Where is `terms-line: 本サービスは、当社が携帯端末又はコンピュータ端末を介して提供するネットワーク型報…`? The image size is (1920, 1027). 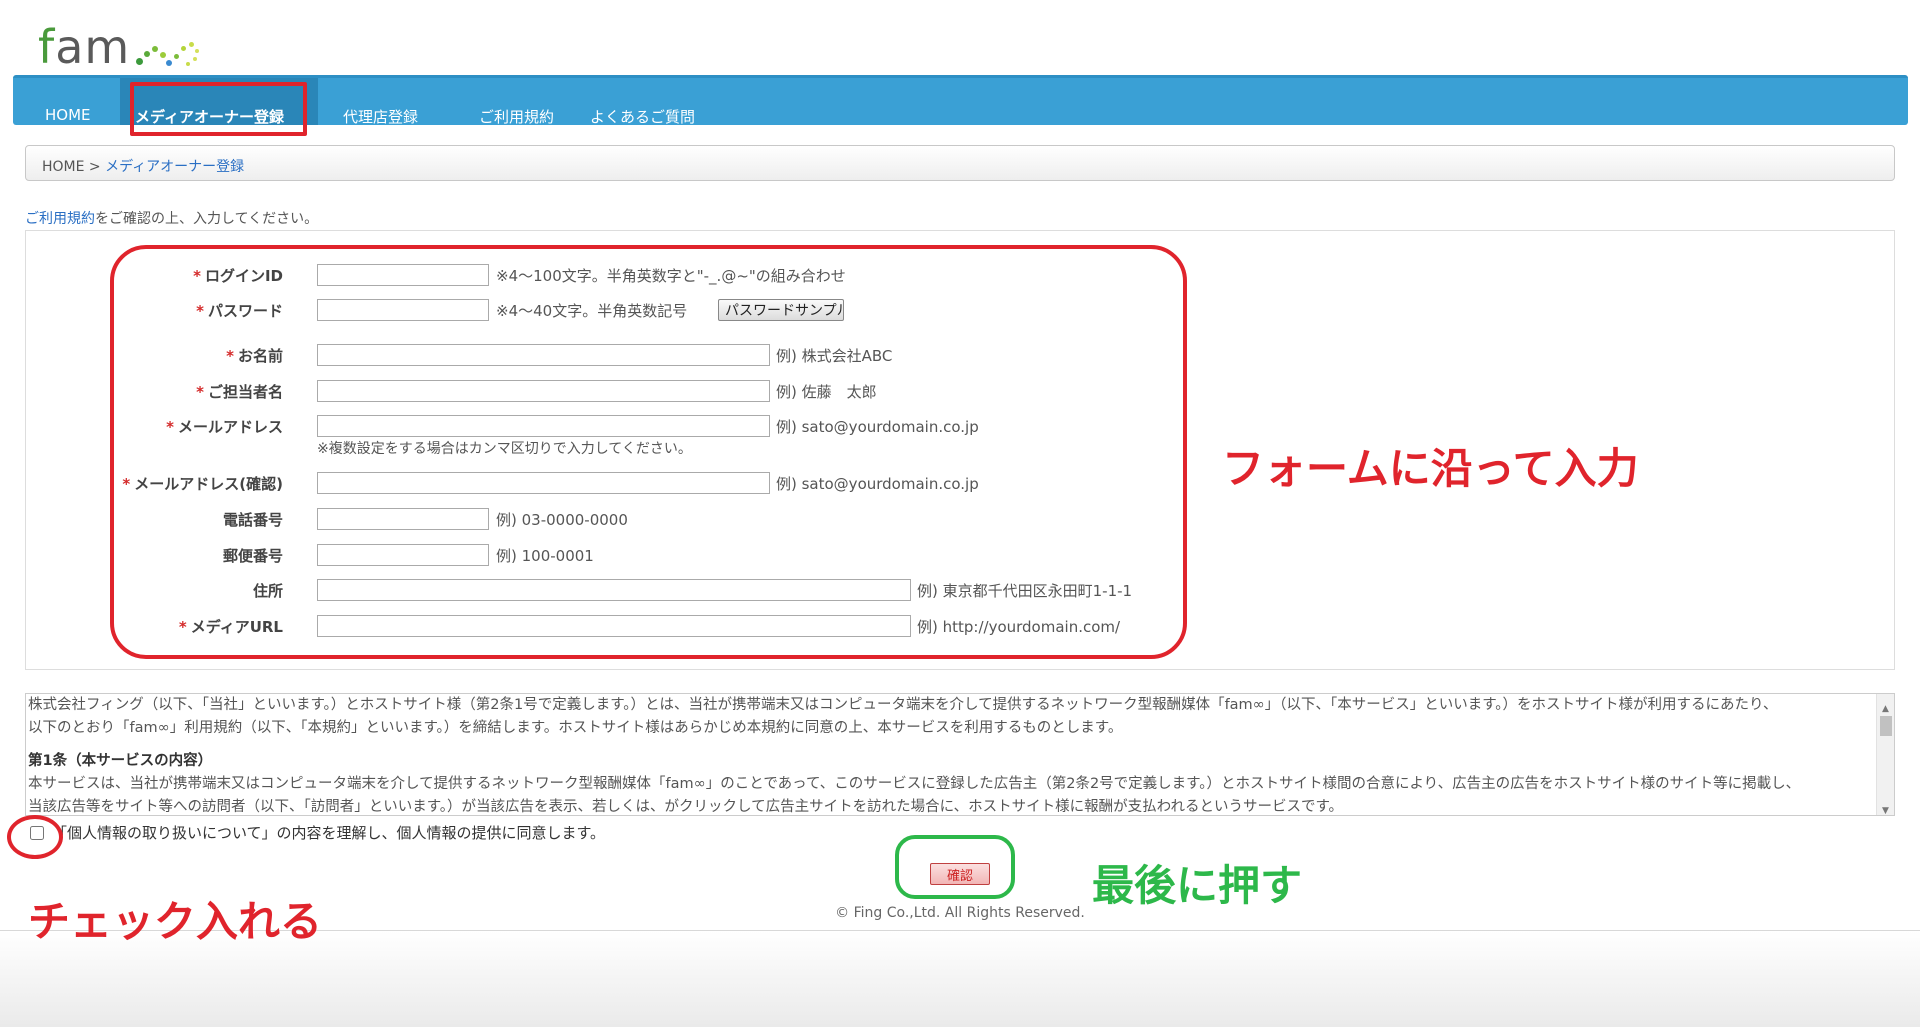
terms-line: 本サービスは、当社が携帯端末又はコンピュータ端末を介して提供するネットワーク型報… is located at coordinates (914, 784).